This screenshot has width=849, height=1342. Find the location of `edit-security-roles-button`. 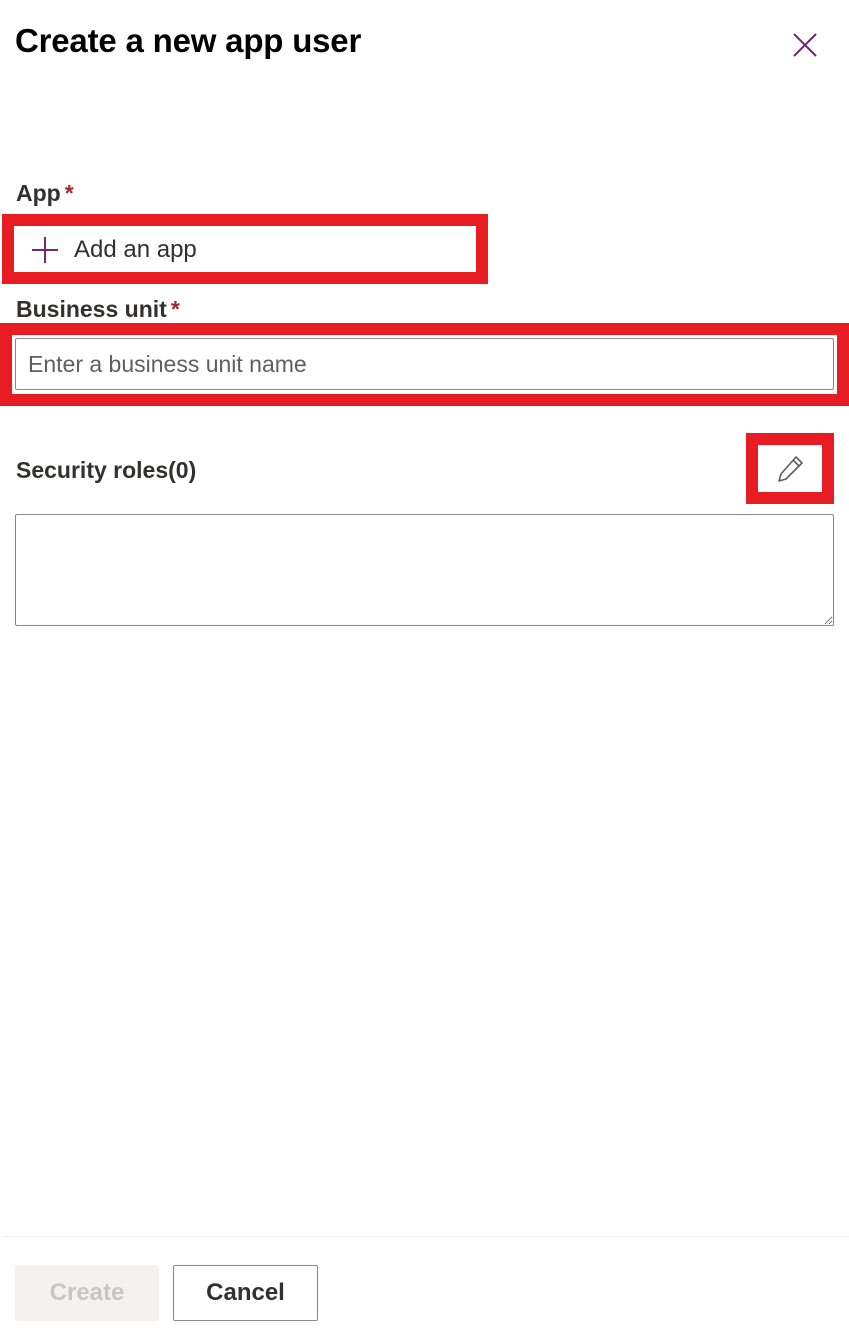

edit-security-roles-button is located at coordinates (790, 468).